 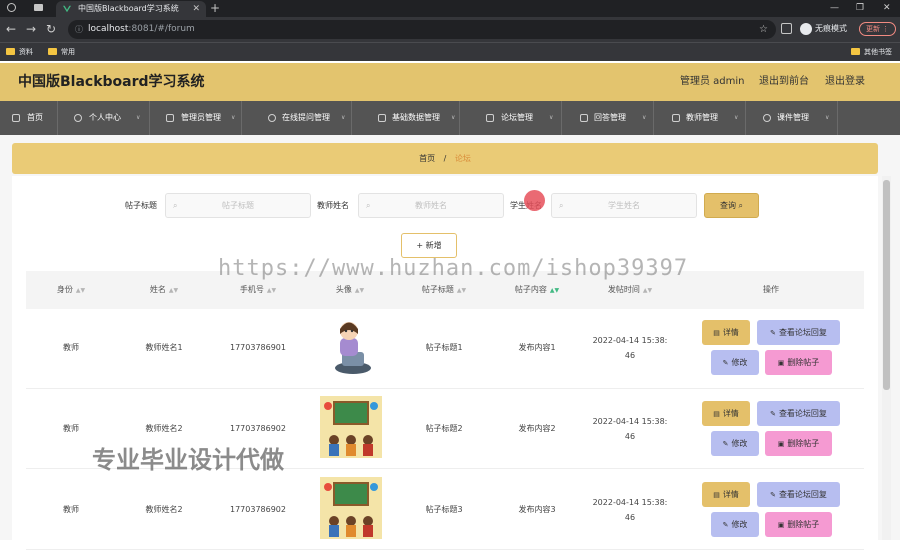 I want to click on add-button: + 新增, so click(x=429, y=245).